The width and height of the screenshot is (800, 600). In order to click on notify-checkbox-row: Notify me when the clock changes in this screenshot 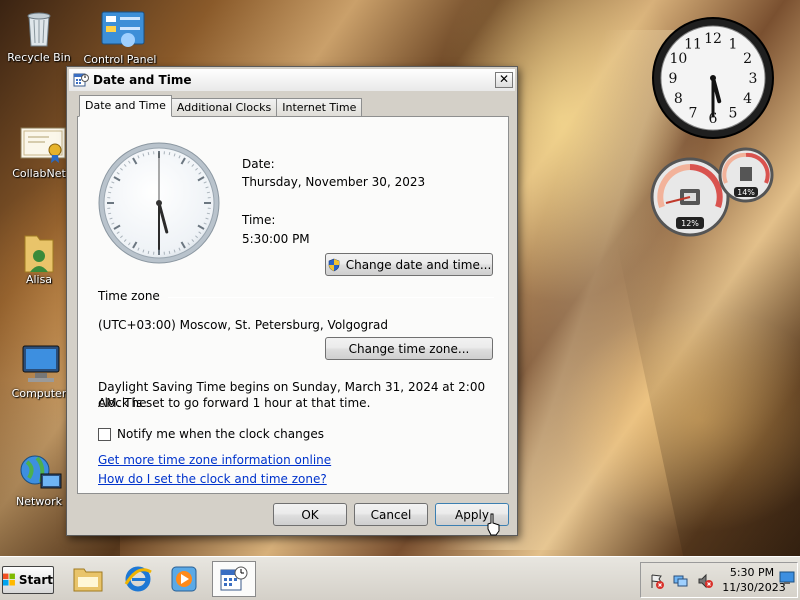, I will do `click(211, 434)`.